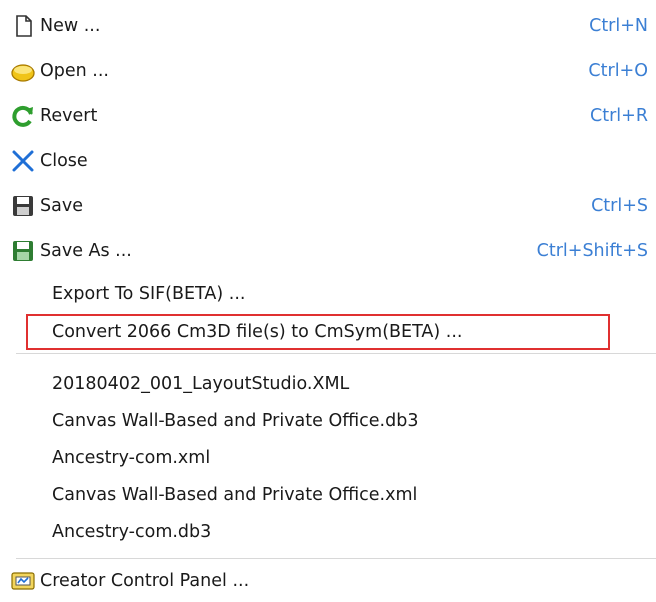 The image size is (656, 602). I want to click on menu-item-new-shortcut: Ctrl+N, so click(618, 26).